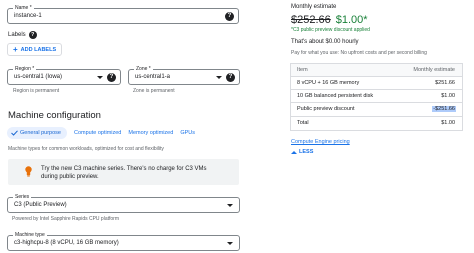 This screenshot has height=253, width=474. What do you see at coordinates (184, 75) in the screenshot?
I see `zone-select: Zone * us-central1-a ?` at bounding box center [184, 75].